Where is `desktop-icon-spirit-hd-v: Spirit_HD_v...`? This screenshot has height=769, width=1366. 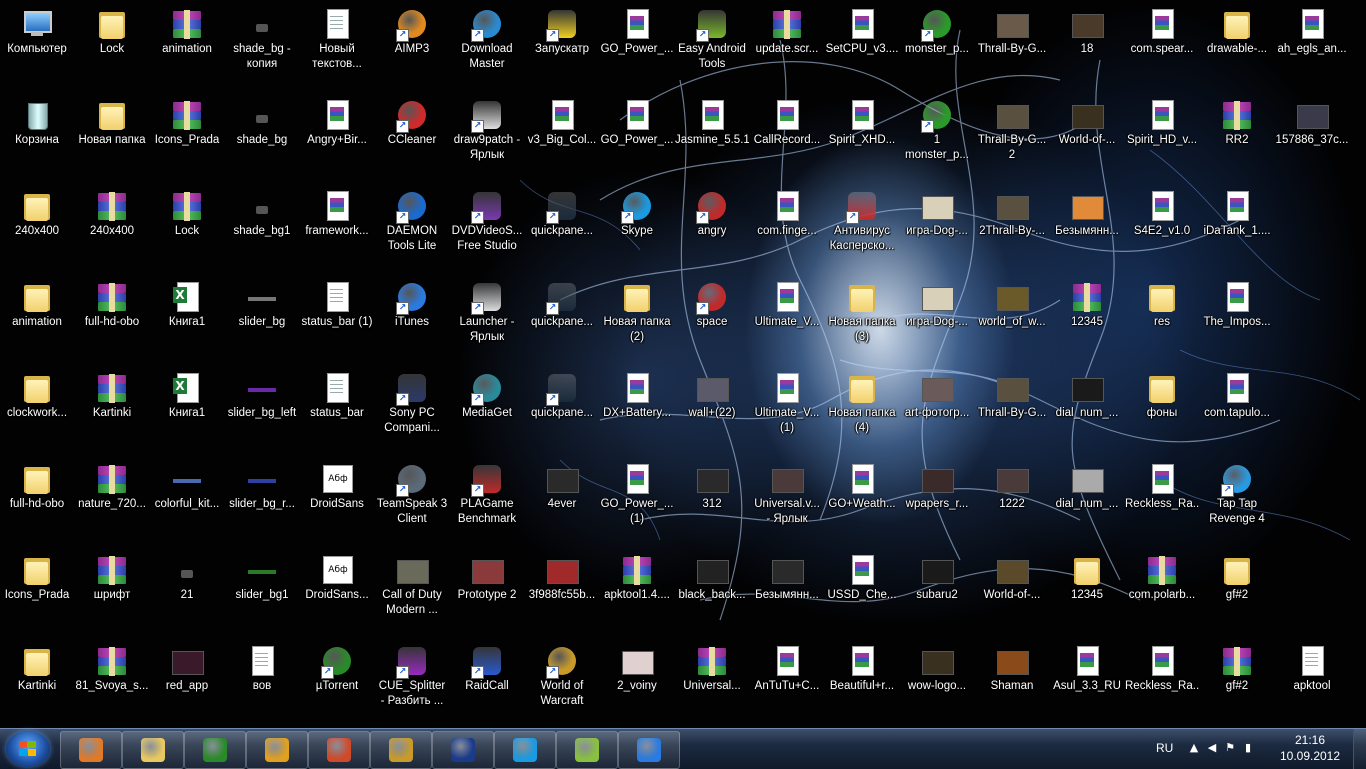
desktop-icon-spirit-hd-v: Spirit_HD_v... is located at coordinates (1162, 137).